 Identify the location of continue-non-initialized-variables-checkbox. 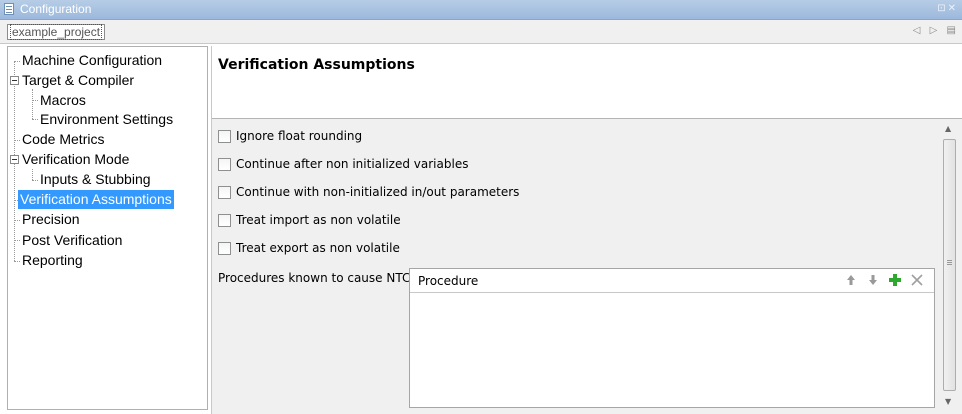
(224, 164).